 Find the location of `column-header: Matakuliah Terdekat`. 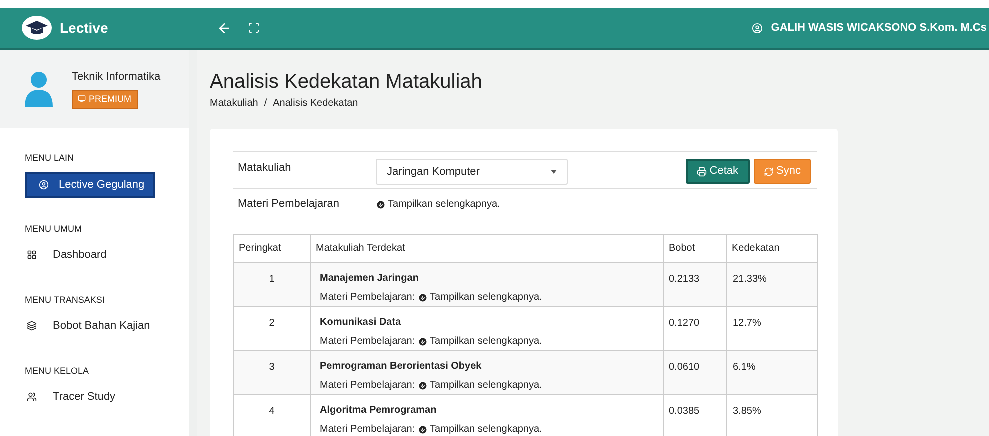

column-header: Matakuliah Terdekat is located at coordinates (487, 248).